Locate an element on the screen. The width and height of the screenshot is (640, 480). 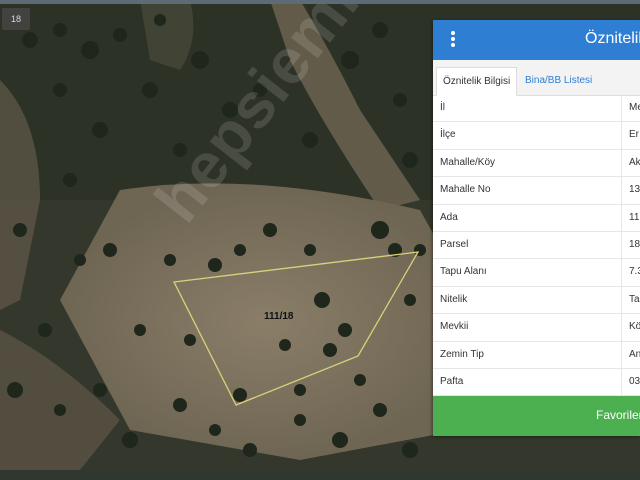
attribute-value: 13 is located at coordinates (634, 190).